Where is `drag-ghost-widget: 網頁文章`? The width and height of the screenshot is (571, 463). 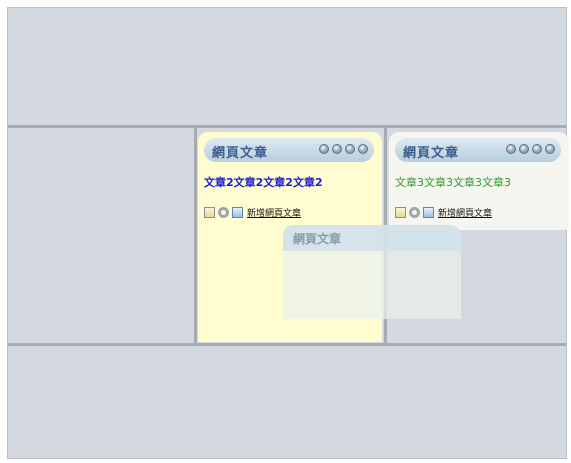 drag-ghost-widget: 網頁文章 is located at coordinates (372, 272).